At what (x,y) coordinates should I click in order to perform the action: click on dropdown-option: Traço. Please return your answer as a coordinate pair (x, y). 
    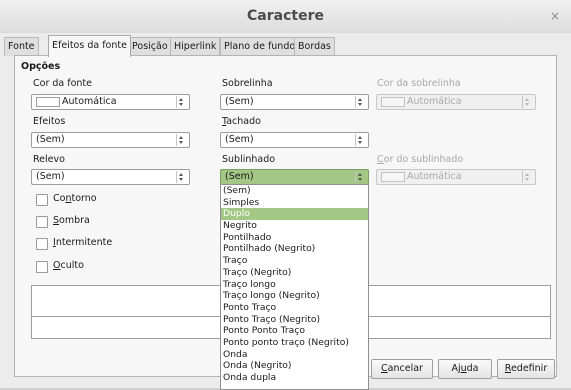
    Looking at the image, I should click on (294, 261).